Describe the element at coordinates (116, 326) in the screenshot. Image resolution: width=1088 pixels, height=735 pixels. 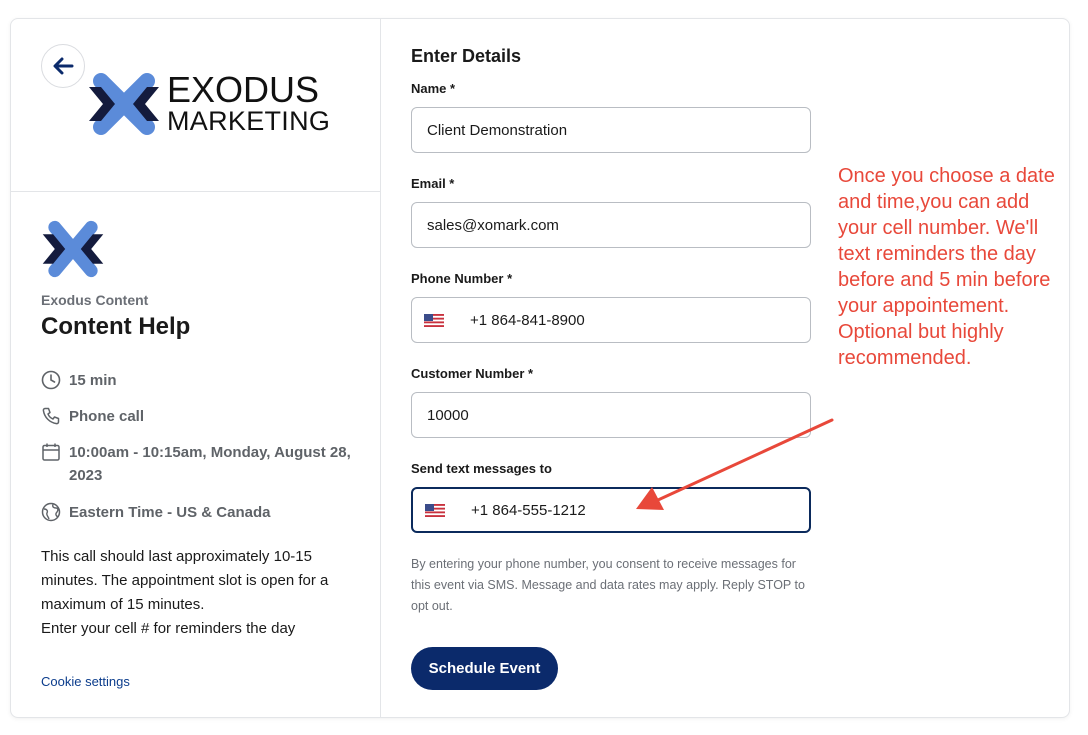
I see `event-title: Content Help` at that location.